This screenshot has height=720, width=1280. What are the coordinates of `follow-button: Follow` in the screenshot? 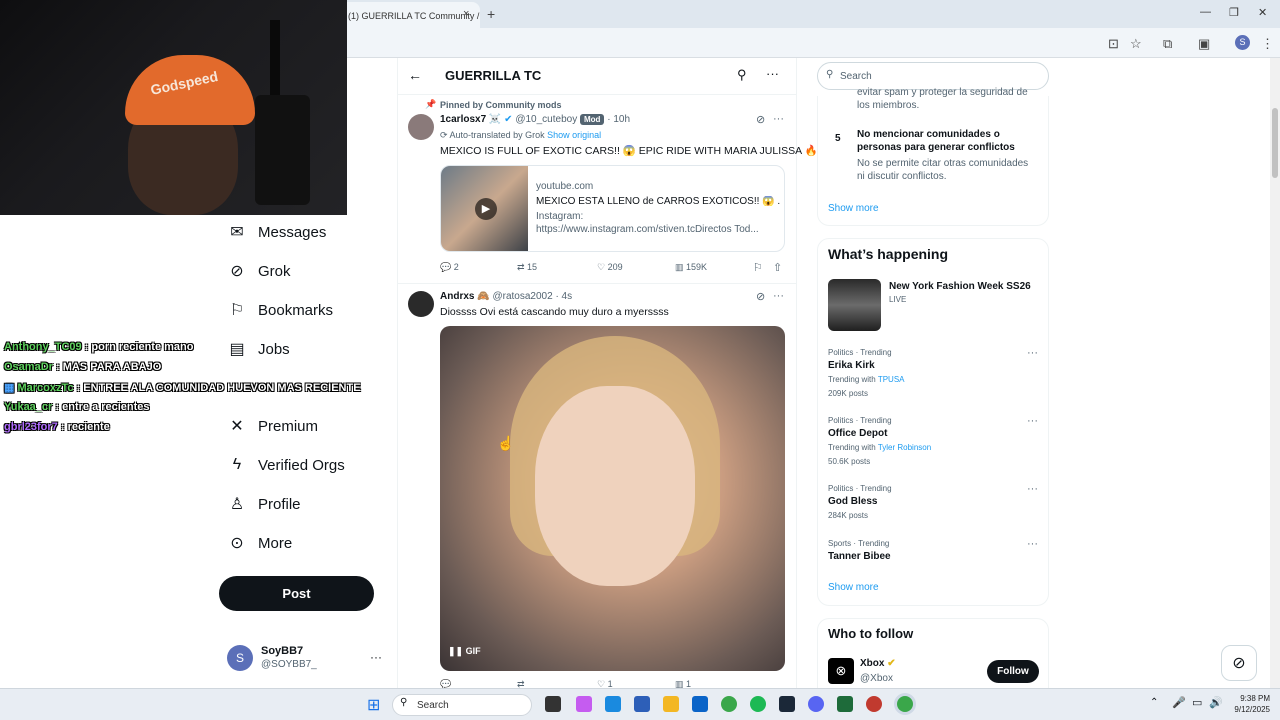 It's located at (1013, 671).